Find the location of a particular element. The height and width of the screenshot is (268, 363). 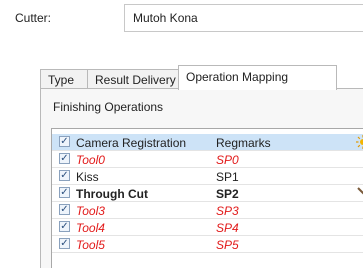

operation-name: Tool3 is located at coordinates (90, 211).